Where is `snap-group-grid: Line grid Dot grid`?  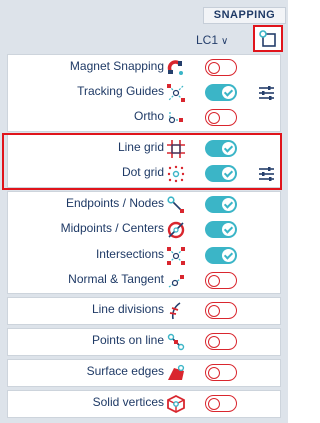 snap-group-grid: Line grid Dot grid is located at coordinates (144, 161).